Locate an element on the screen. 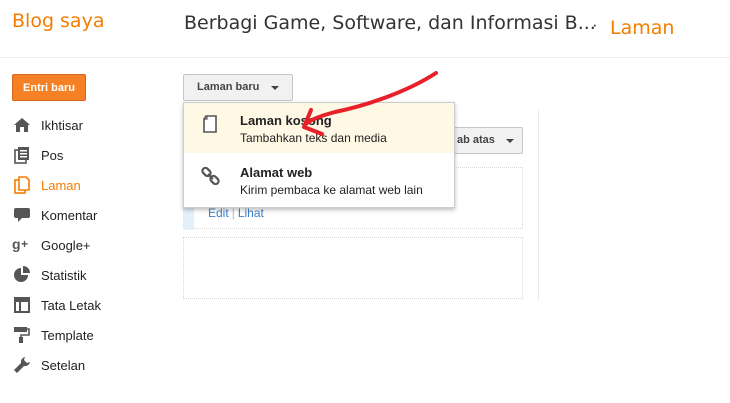  sidebar-item-laman: Laman is located at coordinates (87, 185).